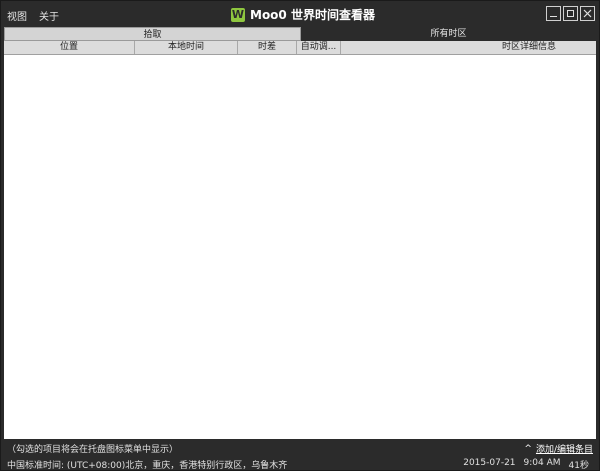 Image resolution: width=600 pixels, height=471 pixels. Describe the element at coordinates (238, 14) in the screenshot. I see `app-logo-icon: W` at that location.